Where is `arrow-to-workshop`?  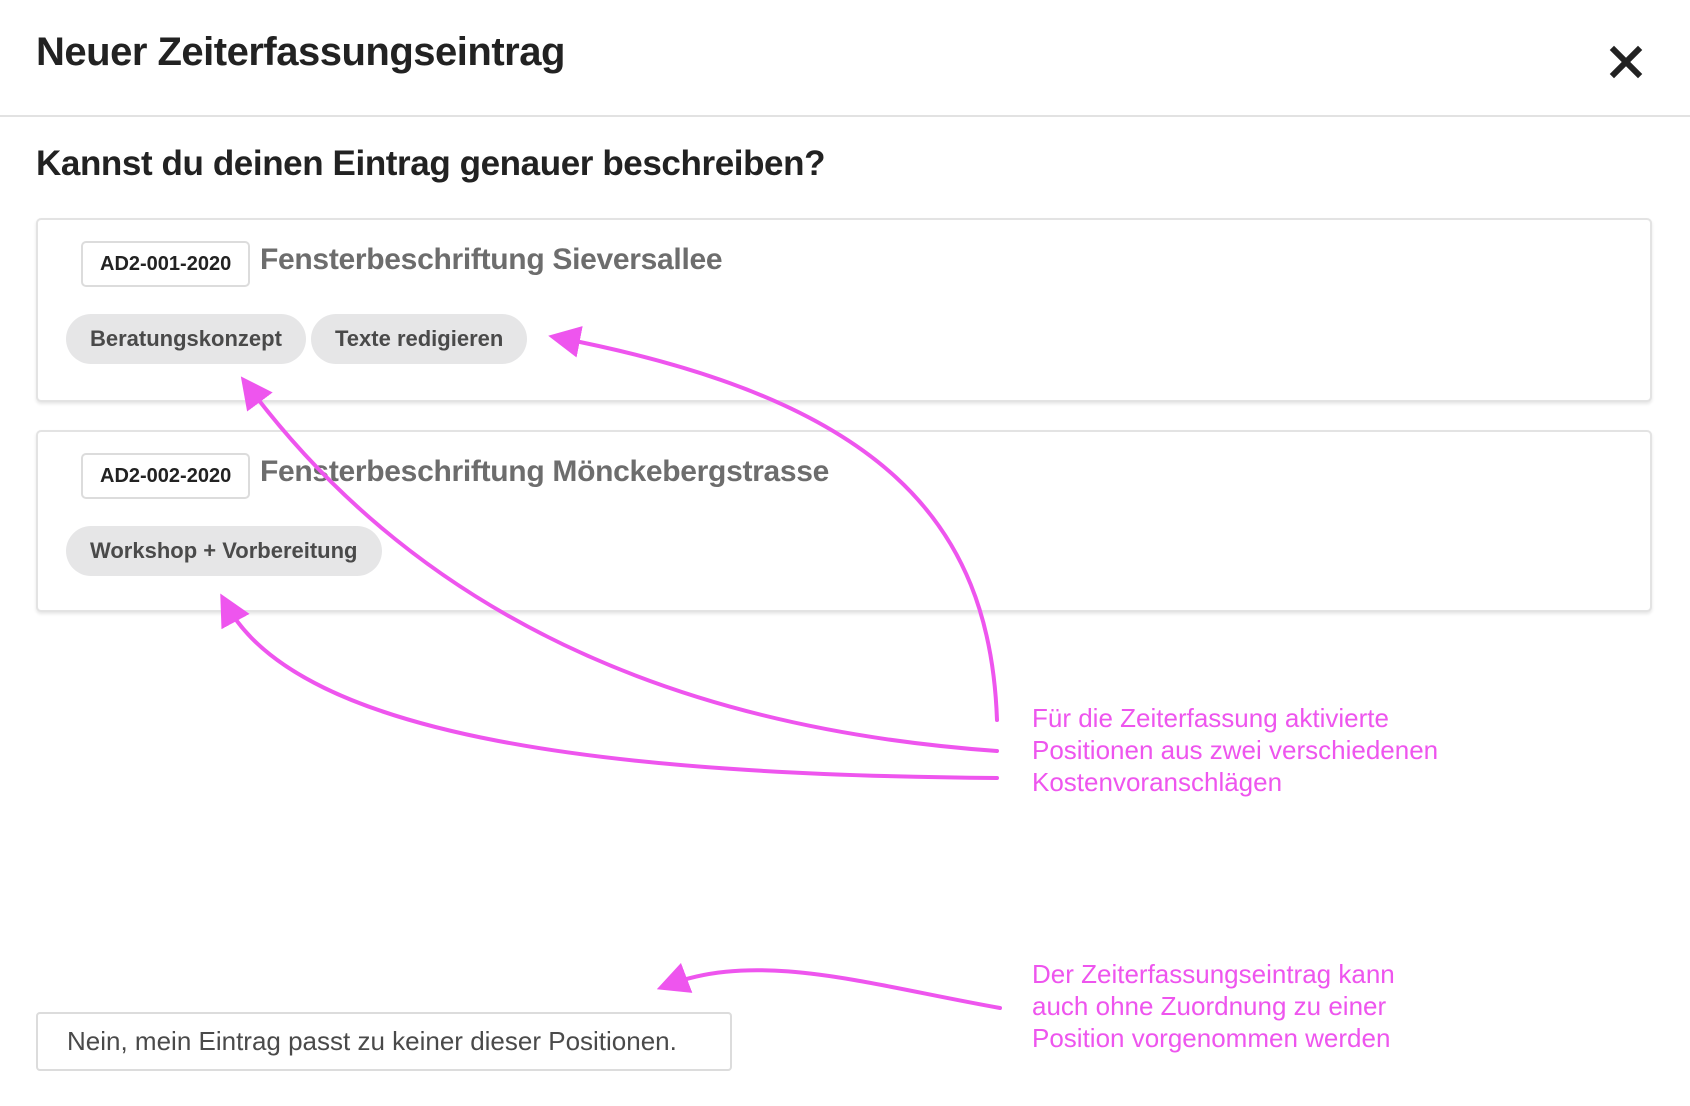 arrow-to-workshop is located at coordinates (609, 686).